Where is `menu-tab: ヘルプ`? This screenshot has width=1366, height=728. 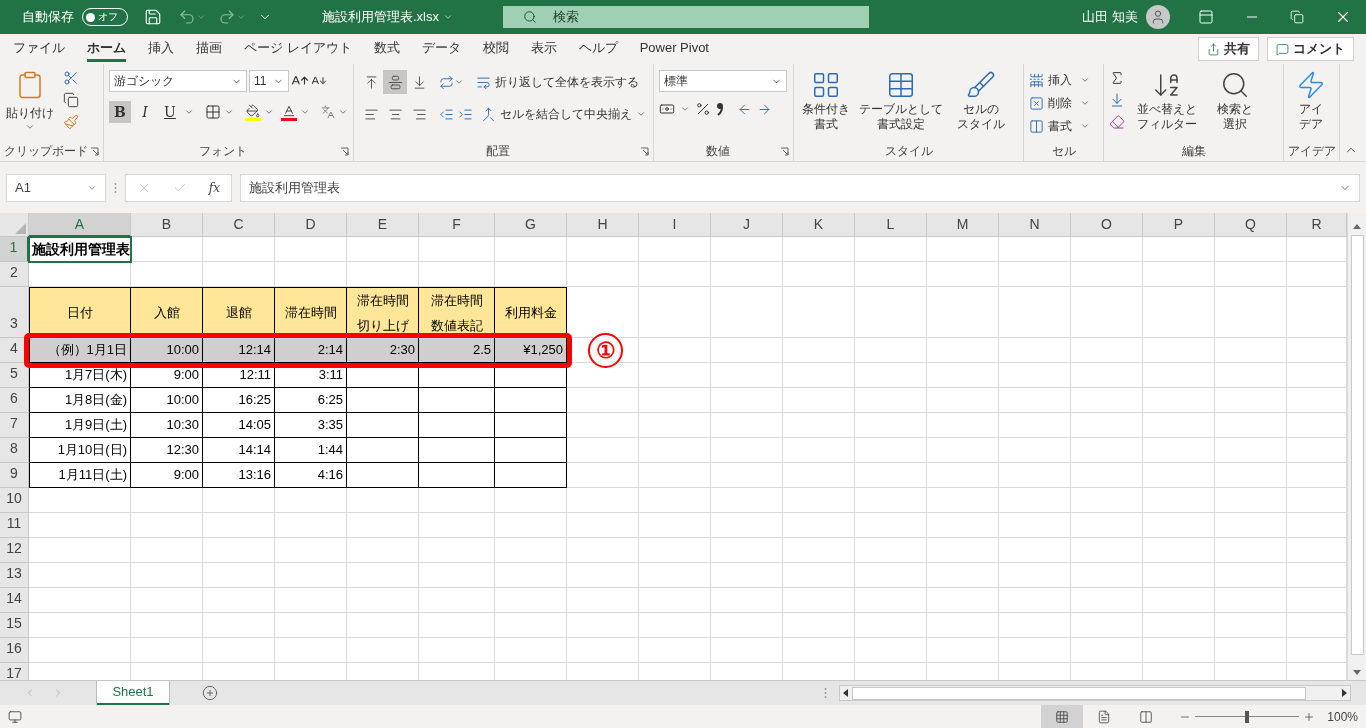 menu-tab: ヘルプ is located at coordinates (598, 49).